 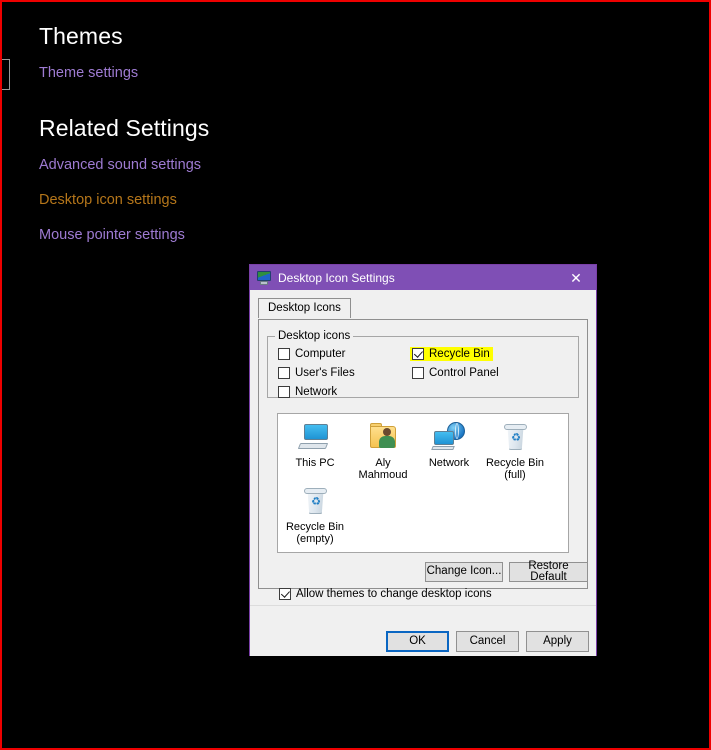 I want to click on dialog-titlebar: Desktop Icon Settings ✕, so click(x=423, y=277).